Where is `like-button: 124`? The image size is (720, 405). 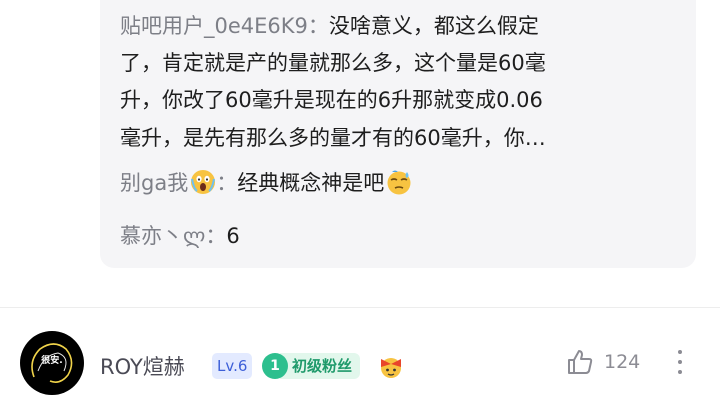 like-button: 124 is located at coordinates (611, 363).